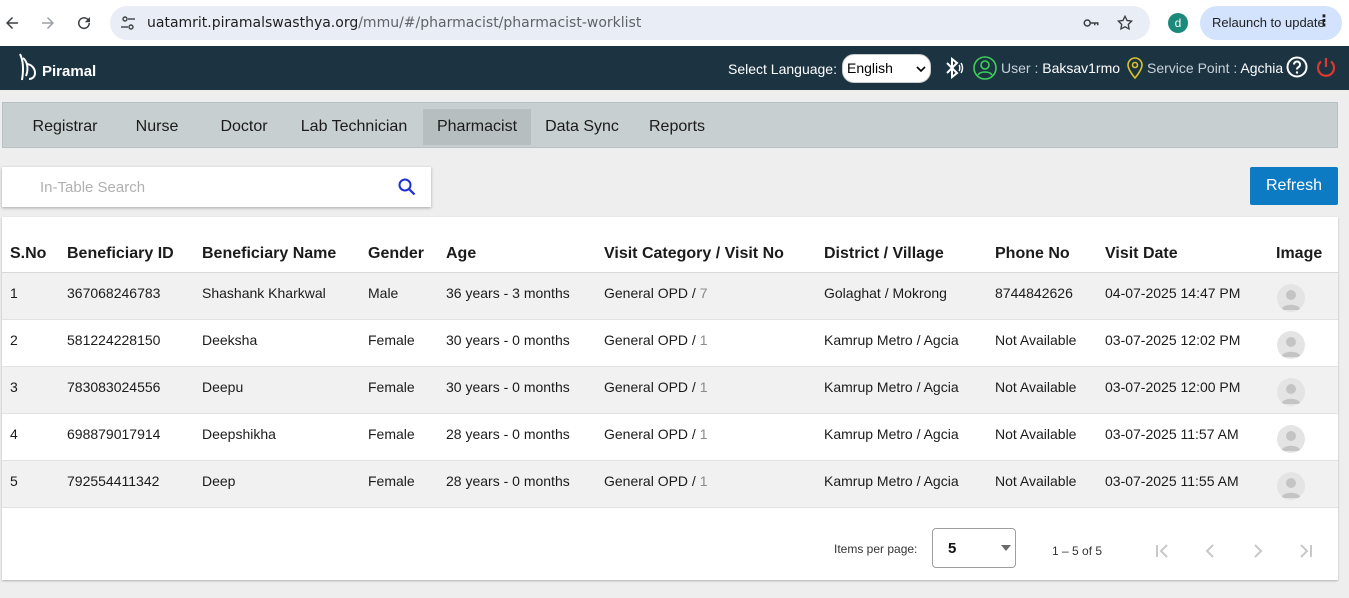 The width and height of the screenshot is (1349, 598). What do you see at coordinates (952, 68) in the screenshot?
I see `bluetooth-icon` at bounding box center [952, 68].